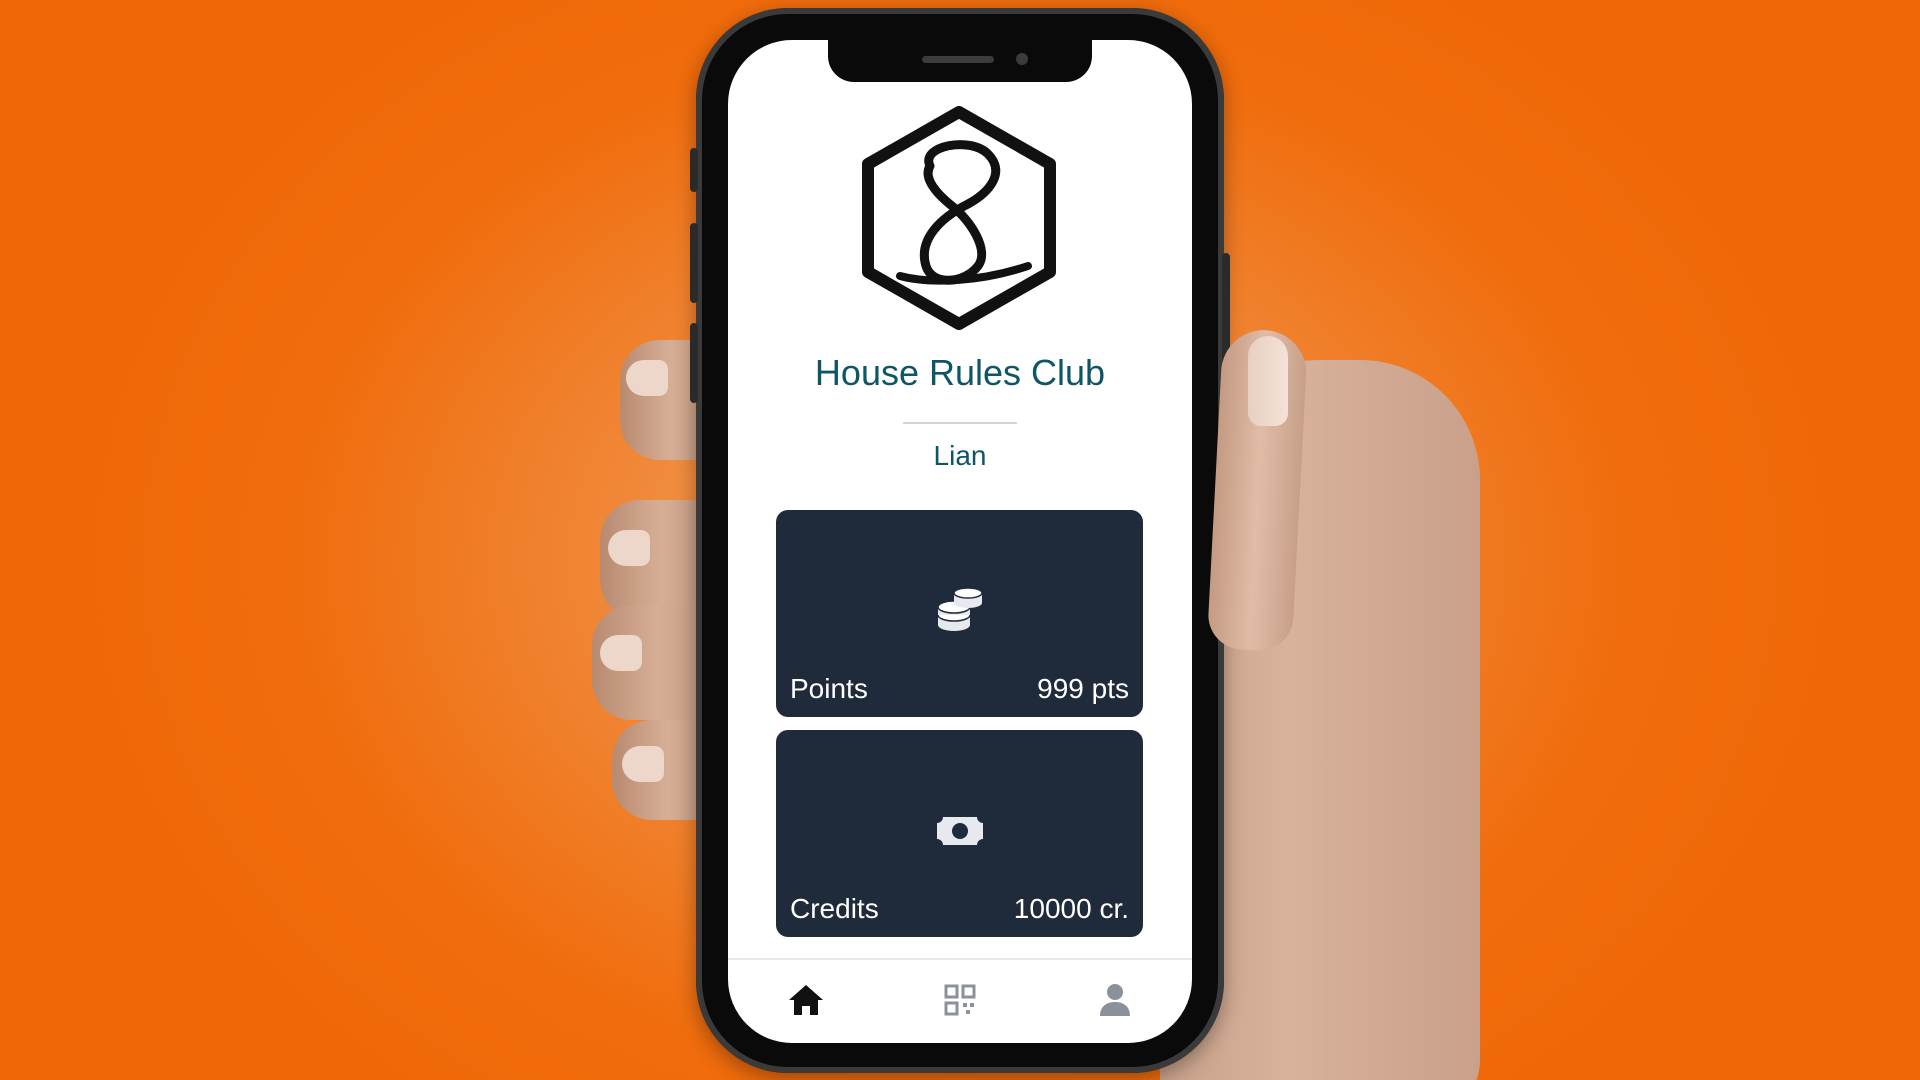 The width and height of the screenshot is (1920, 1080). Describe the element at coordinates (806, 1000) in the screenshot. I see `home-icon` at that location.